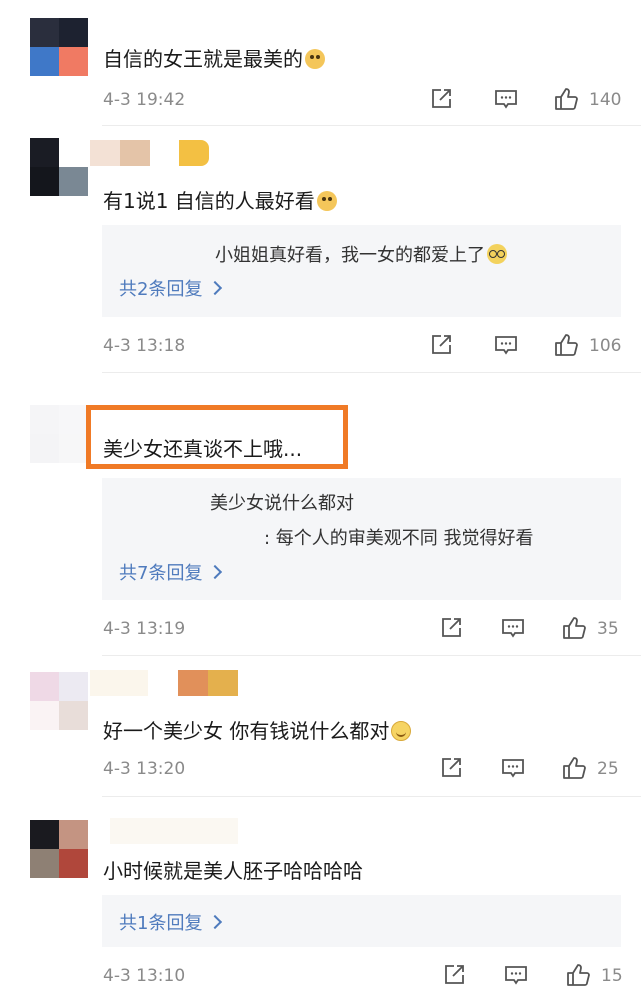 The width and height of the screenshot is (641, 997). Describe the element at coordinates (608, 629) in the screenshot. I see `like-count: 35` at that location.